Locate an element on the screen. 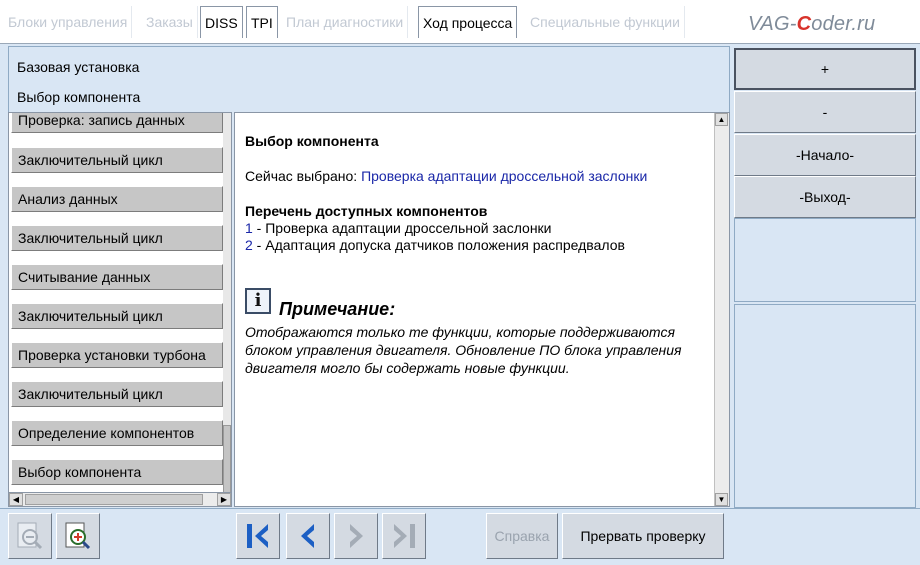 This screenshot has height=565, width=920. list-item: Анализ данных is located at coordinates (117, 199).